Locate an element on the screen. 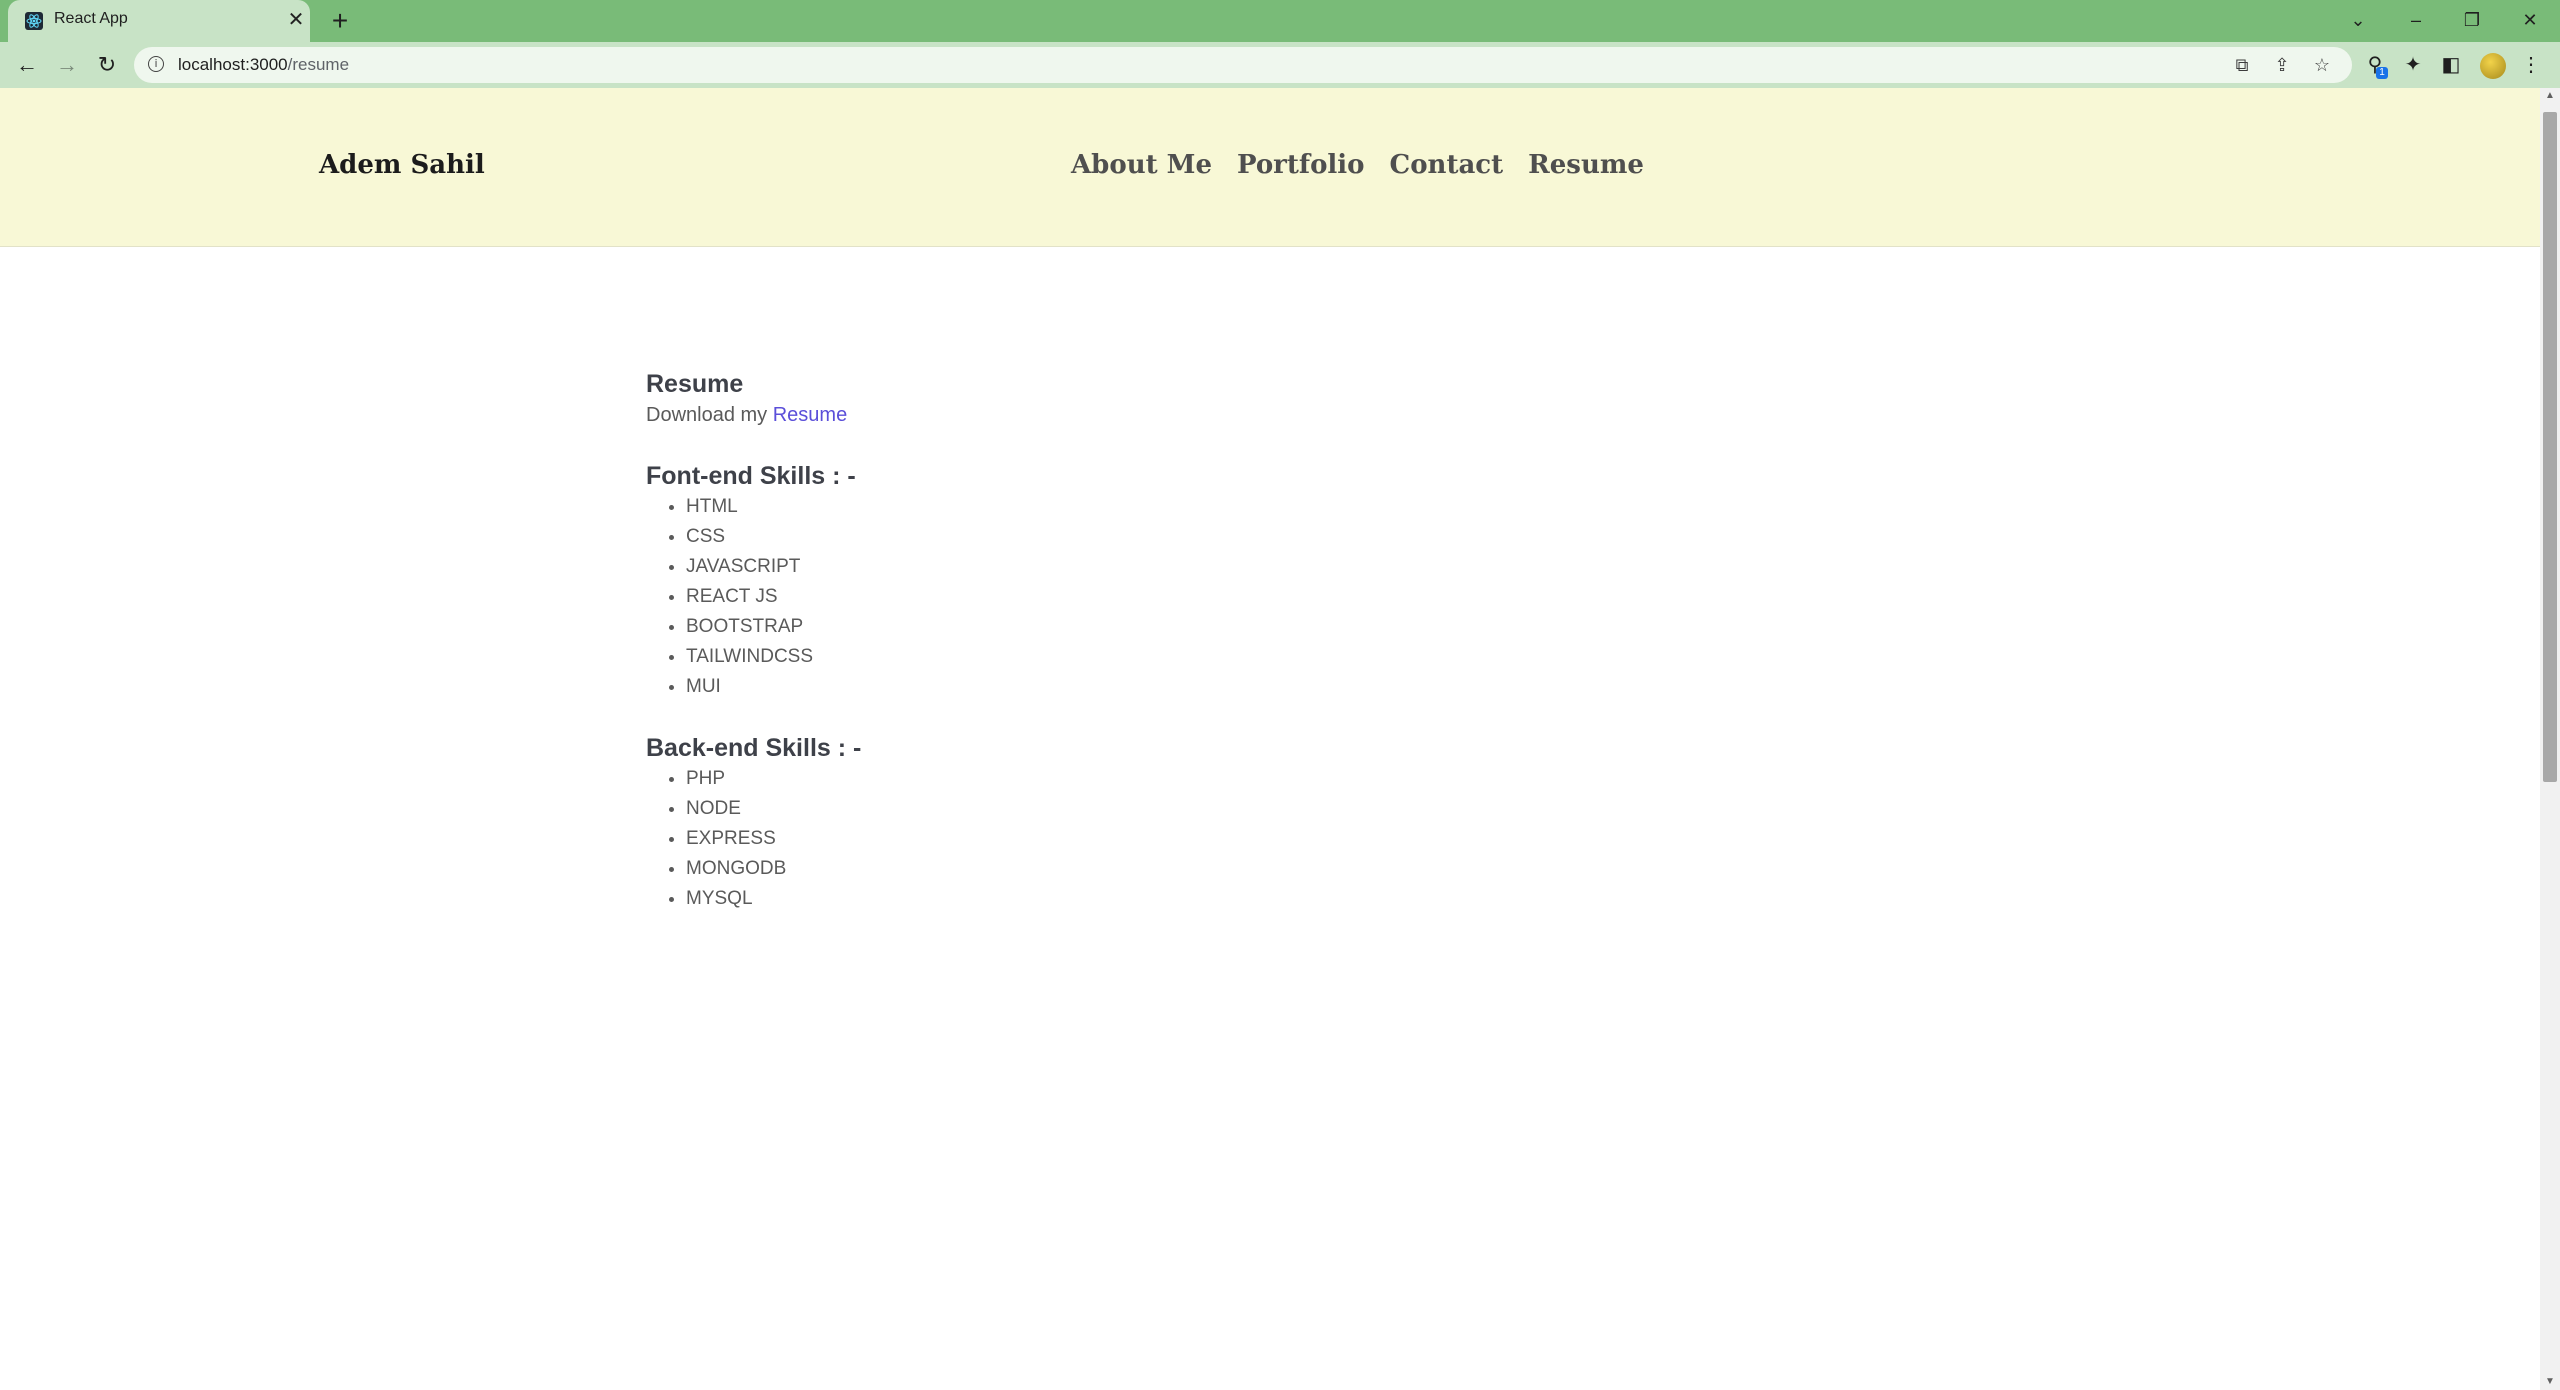 The width and height of the screenshot is (2560, 1390). close-window-icon: ✕ is located at coordinates (2530, 20).